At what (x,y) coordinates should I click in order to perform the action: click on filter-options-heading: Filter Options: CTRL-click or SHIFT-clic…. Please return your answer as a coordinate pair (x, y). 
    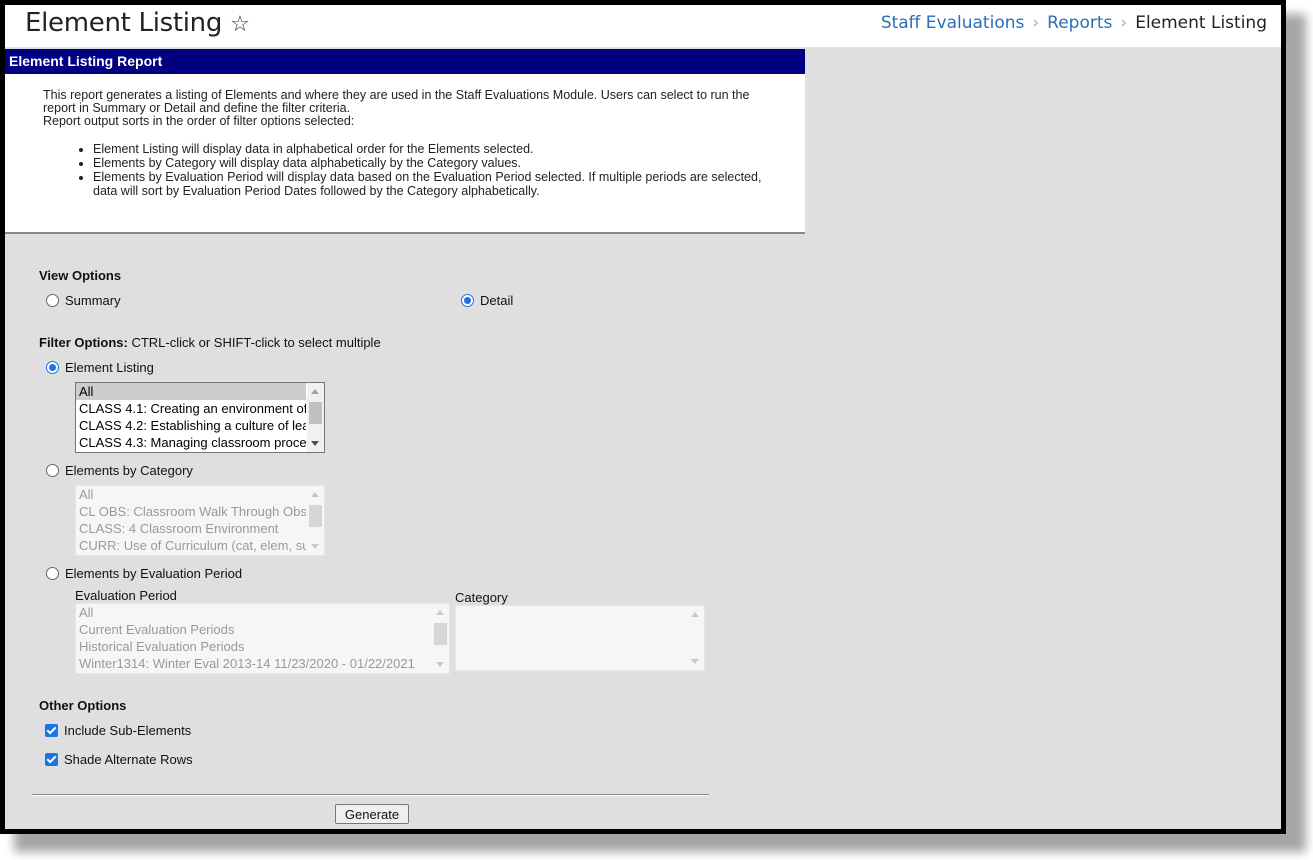
    Looking at the image, I should click on (210, 342).